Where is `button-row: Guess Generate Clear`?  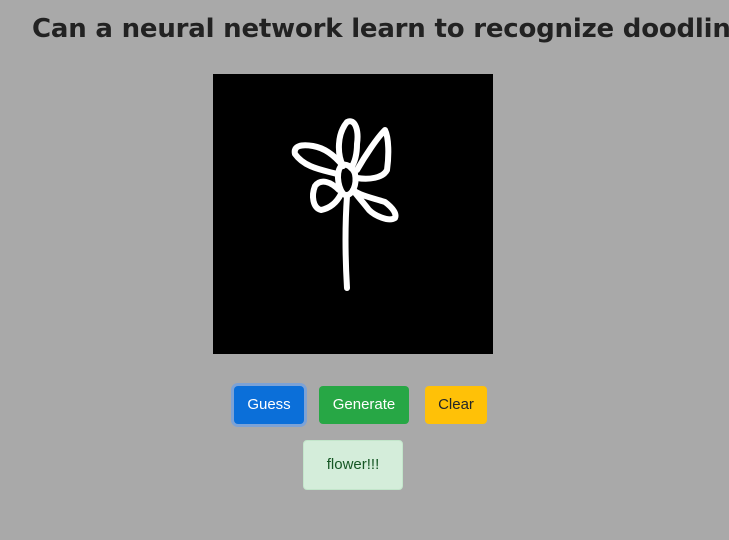
button-row: Guess Generate Clear is located at coordinates (364, 405).